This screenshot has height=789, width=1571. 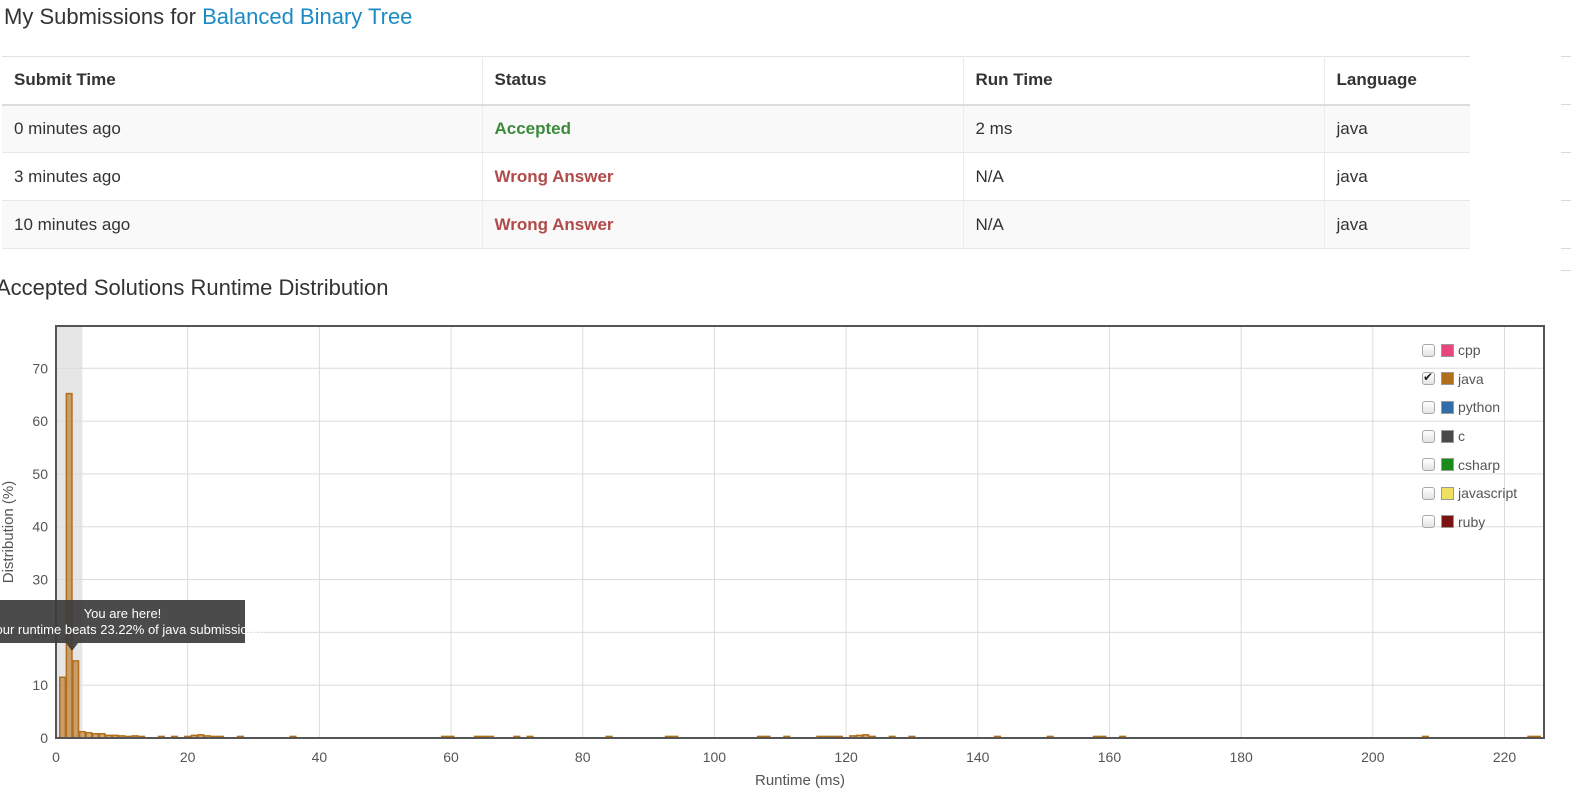 What do you see at coordinates (1447, 379) in the screenshot?
I see `swatch-java` at bounding box center [1447, 379].